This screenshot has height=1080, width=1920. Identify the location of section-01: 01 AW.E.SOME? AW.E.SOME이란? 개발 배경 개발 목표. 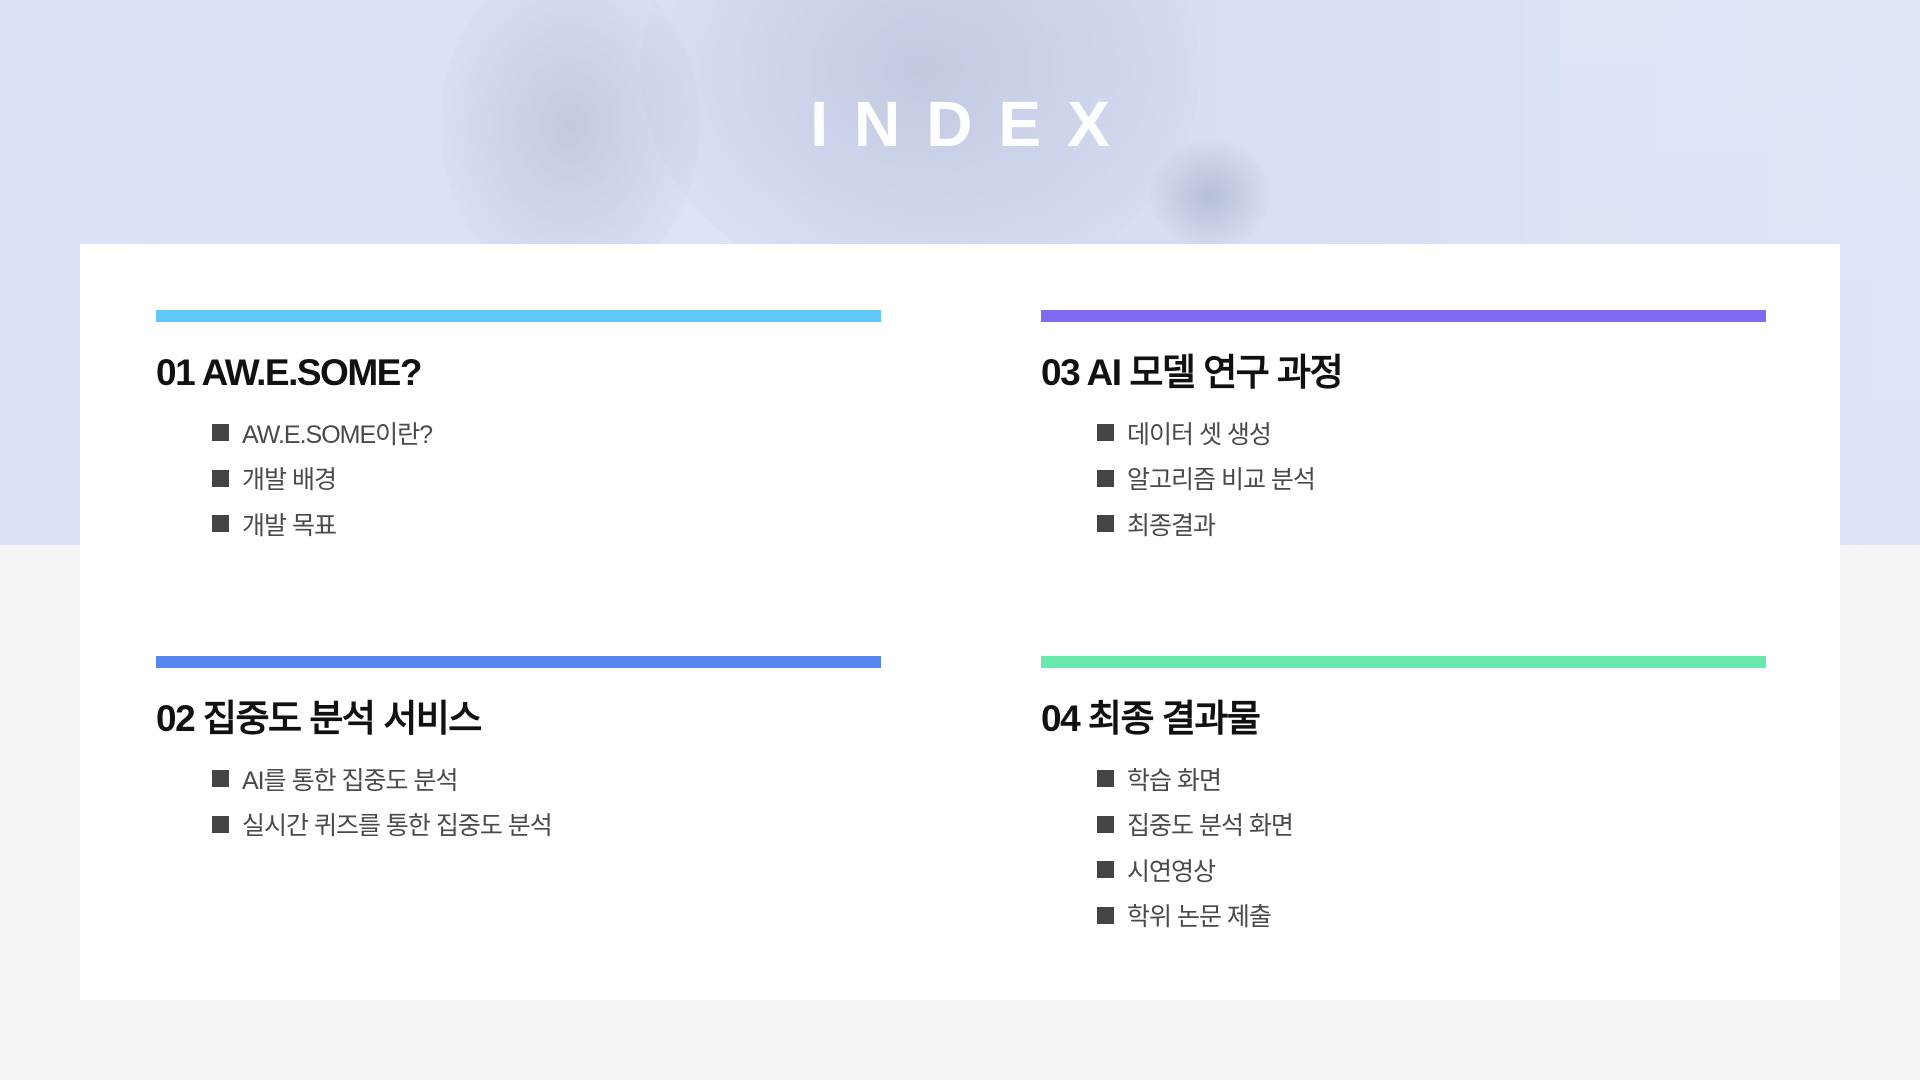
(518, 428).